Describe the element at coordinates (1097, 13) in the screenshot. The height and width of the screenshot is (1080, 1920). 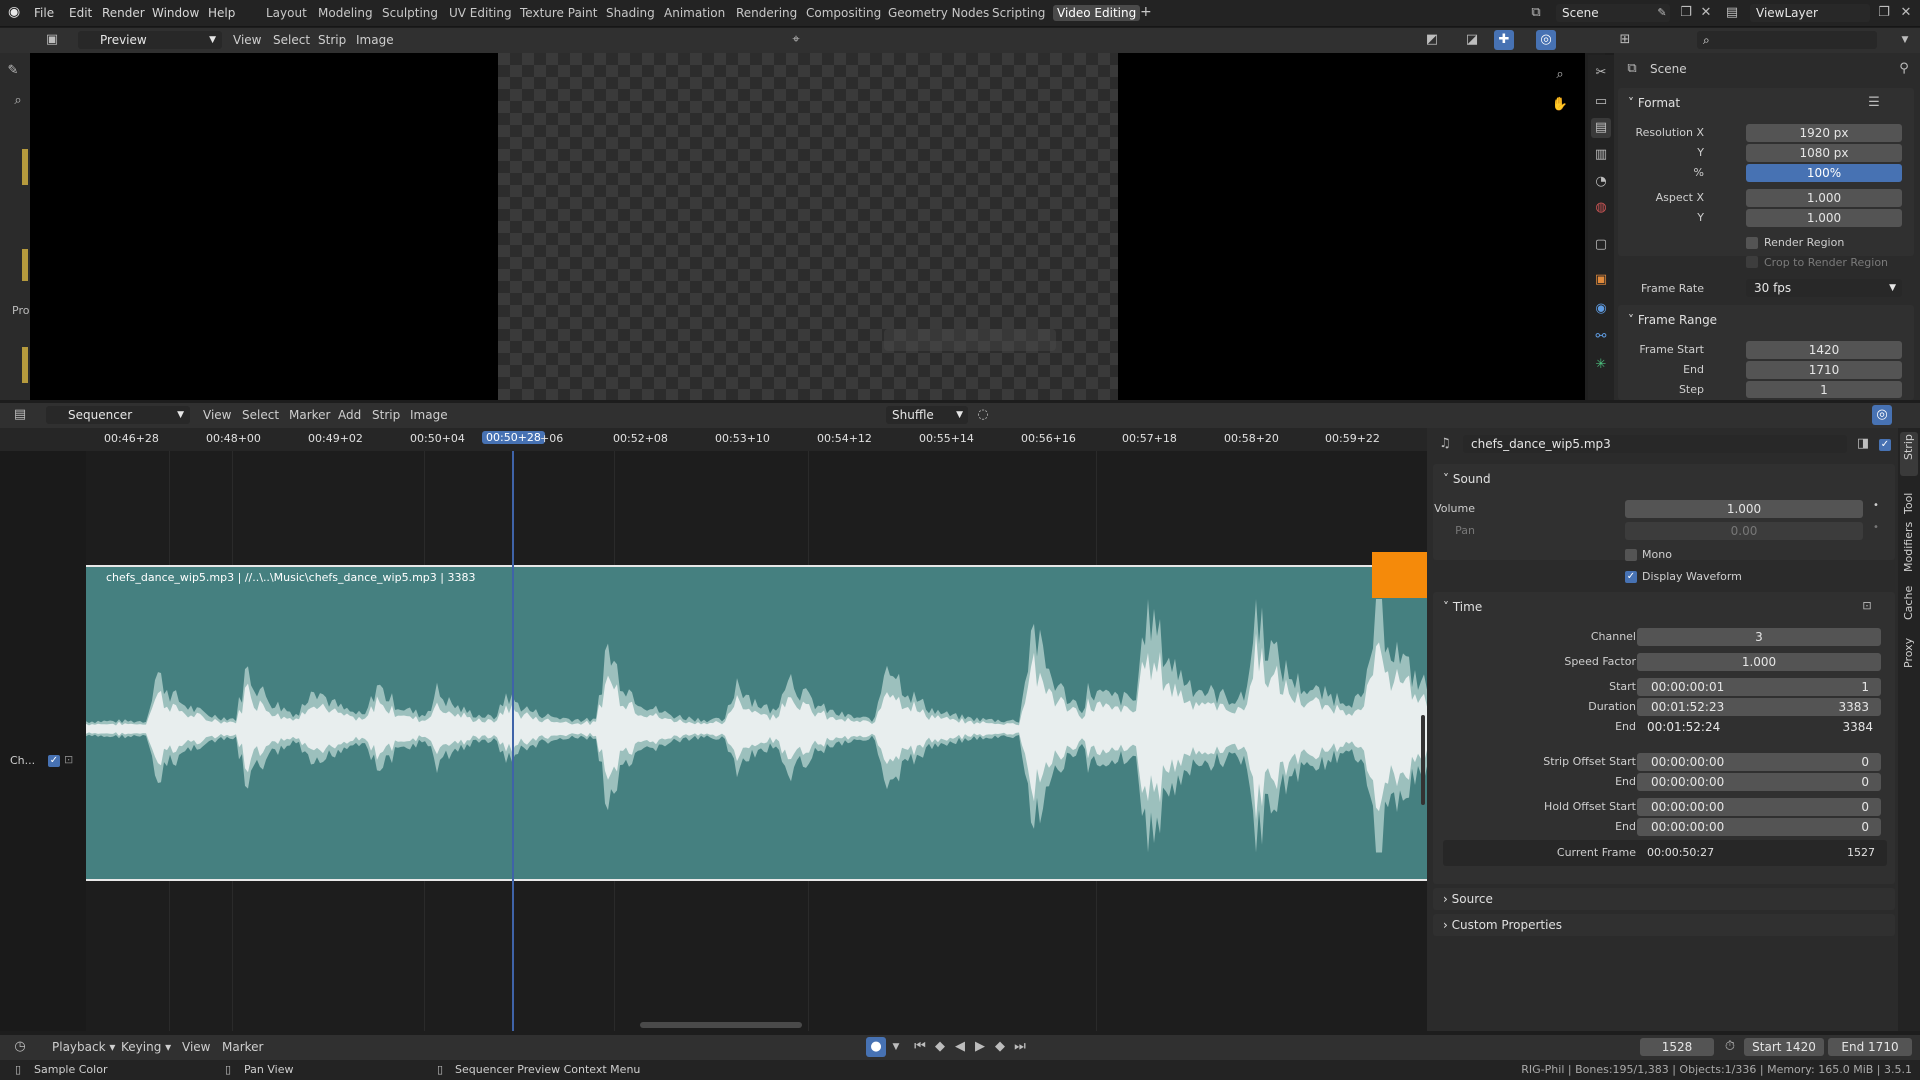
I see `tab-video-editing: Video Editing` at that location.